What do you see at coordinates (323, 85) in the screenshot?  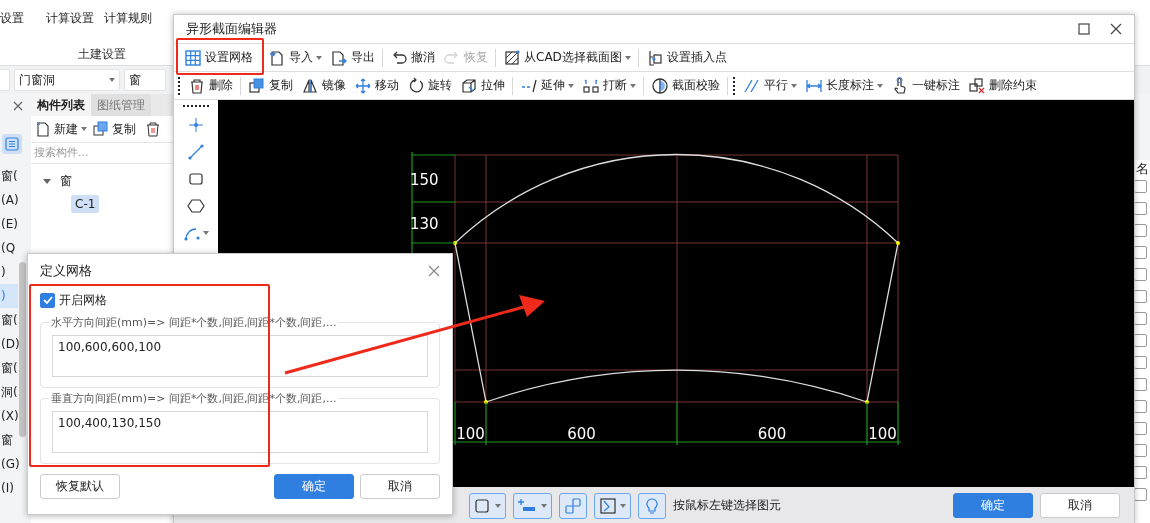 I see `toolbar-button: 镜像` at bounding box center [323, 85].